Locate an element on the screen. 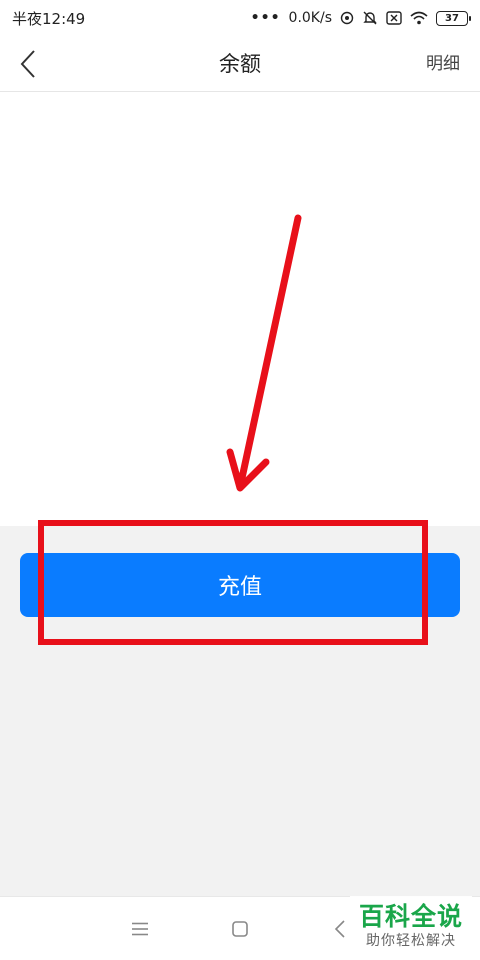 Image resolution: width=480 pixels, height=960 pixels. home-square-icon is located at coordinates (240, 929).